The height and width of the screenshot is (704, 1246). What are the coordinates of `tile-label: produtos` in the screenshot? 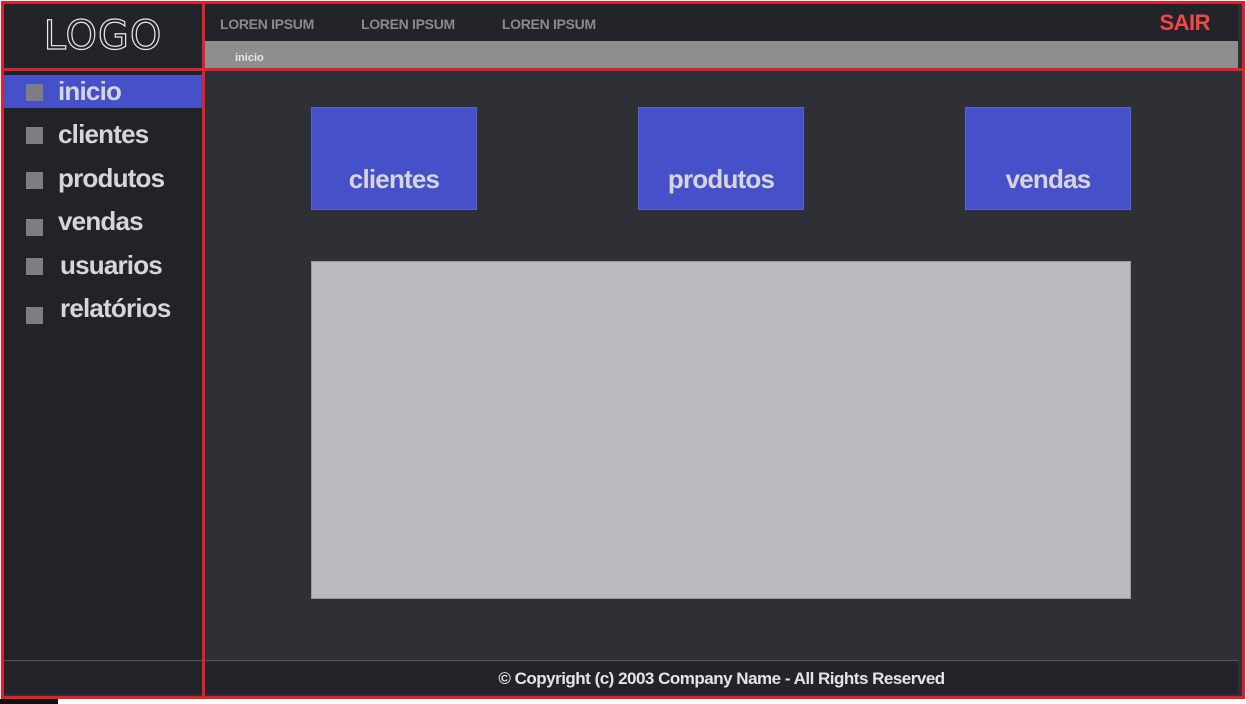 It's located at (721, 179).